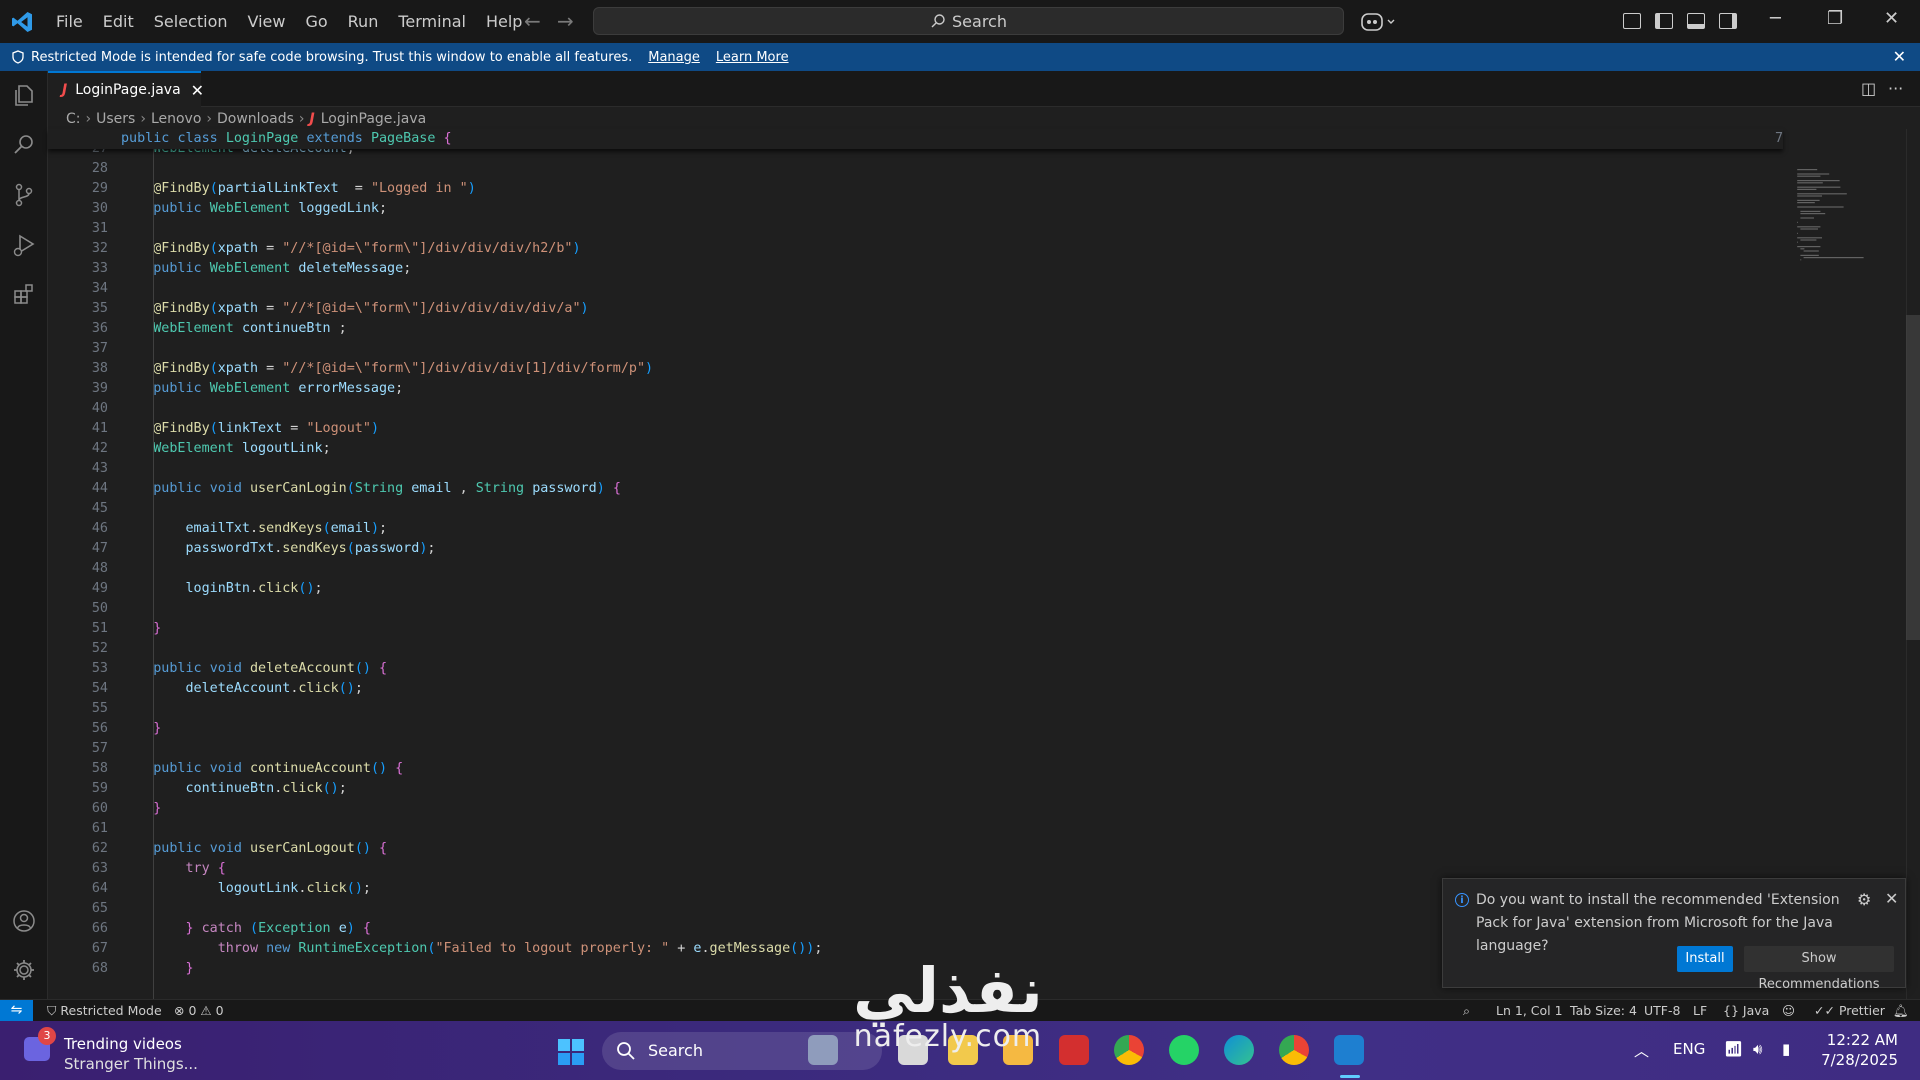 This screenshot has height=1080, width=1920. What do you see at coordinates (1901, 1011) in the screenshot?
I see `bell-icon: 🔔︎` at bounding box center [1901, 1011].